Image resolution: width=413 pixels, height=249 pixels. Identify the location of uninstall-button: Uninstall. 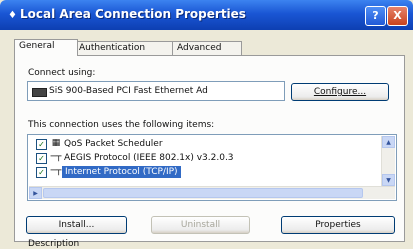
(200, 225).